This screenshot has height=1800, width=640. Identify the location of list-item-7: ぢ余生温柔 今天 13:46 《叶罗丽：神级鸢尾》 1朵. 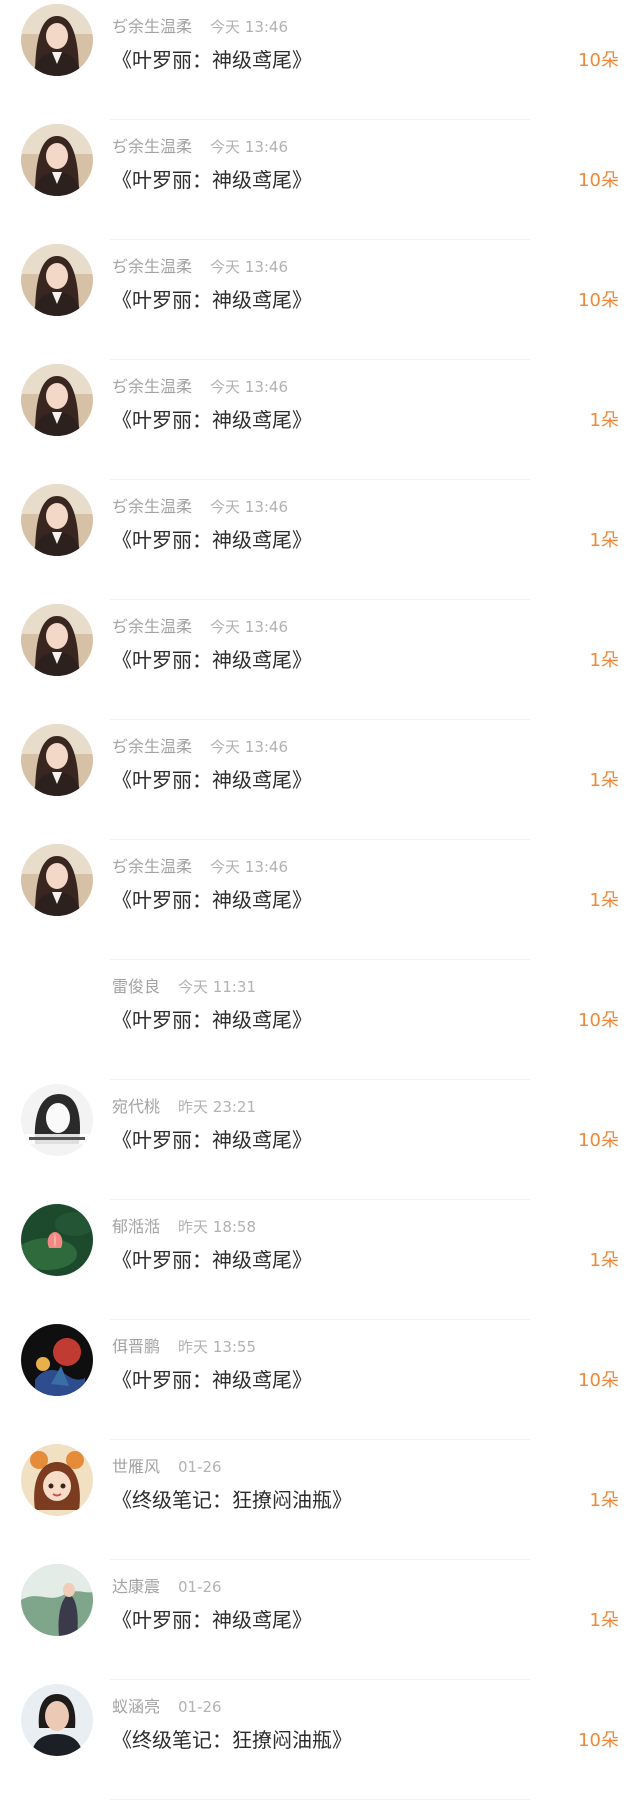
(320, 780).